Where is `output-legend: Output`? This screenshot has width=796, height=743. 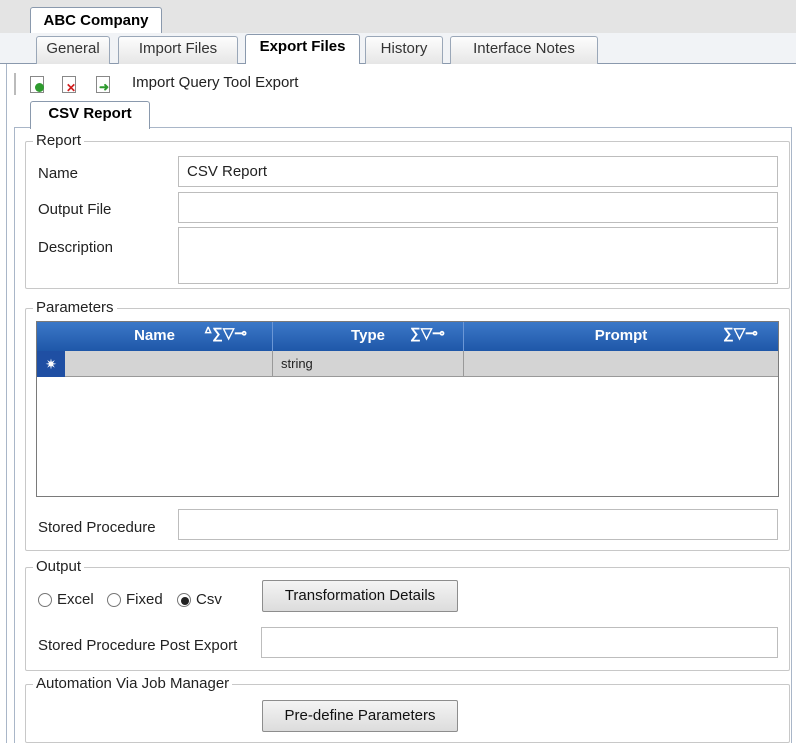
output-legend: Output is located at coordinates (59, 567).